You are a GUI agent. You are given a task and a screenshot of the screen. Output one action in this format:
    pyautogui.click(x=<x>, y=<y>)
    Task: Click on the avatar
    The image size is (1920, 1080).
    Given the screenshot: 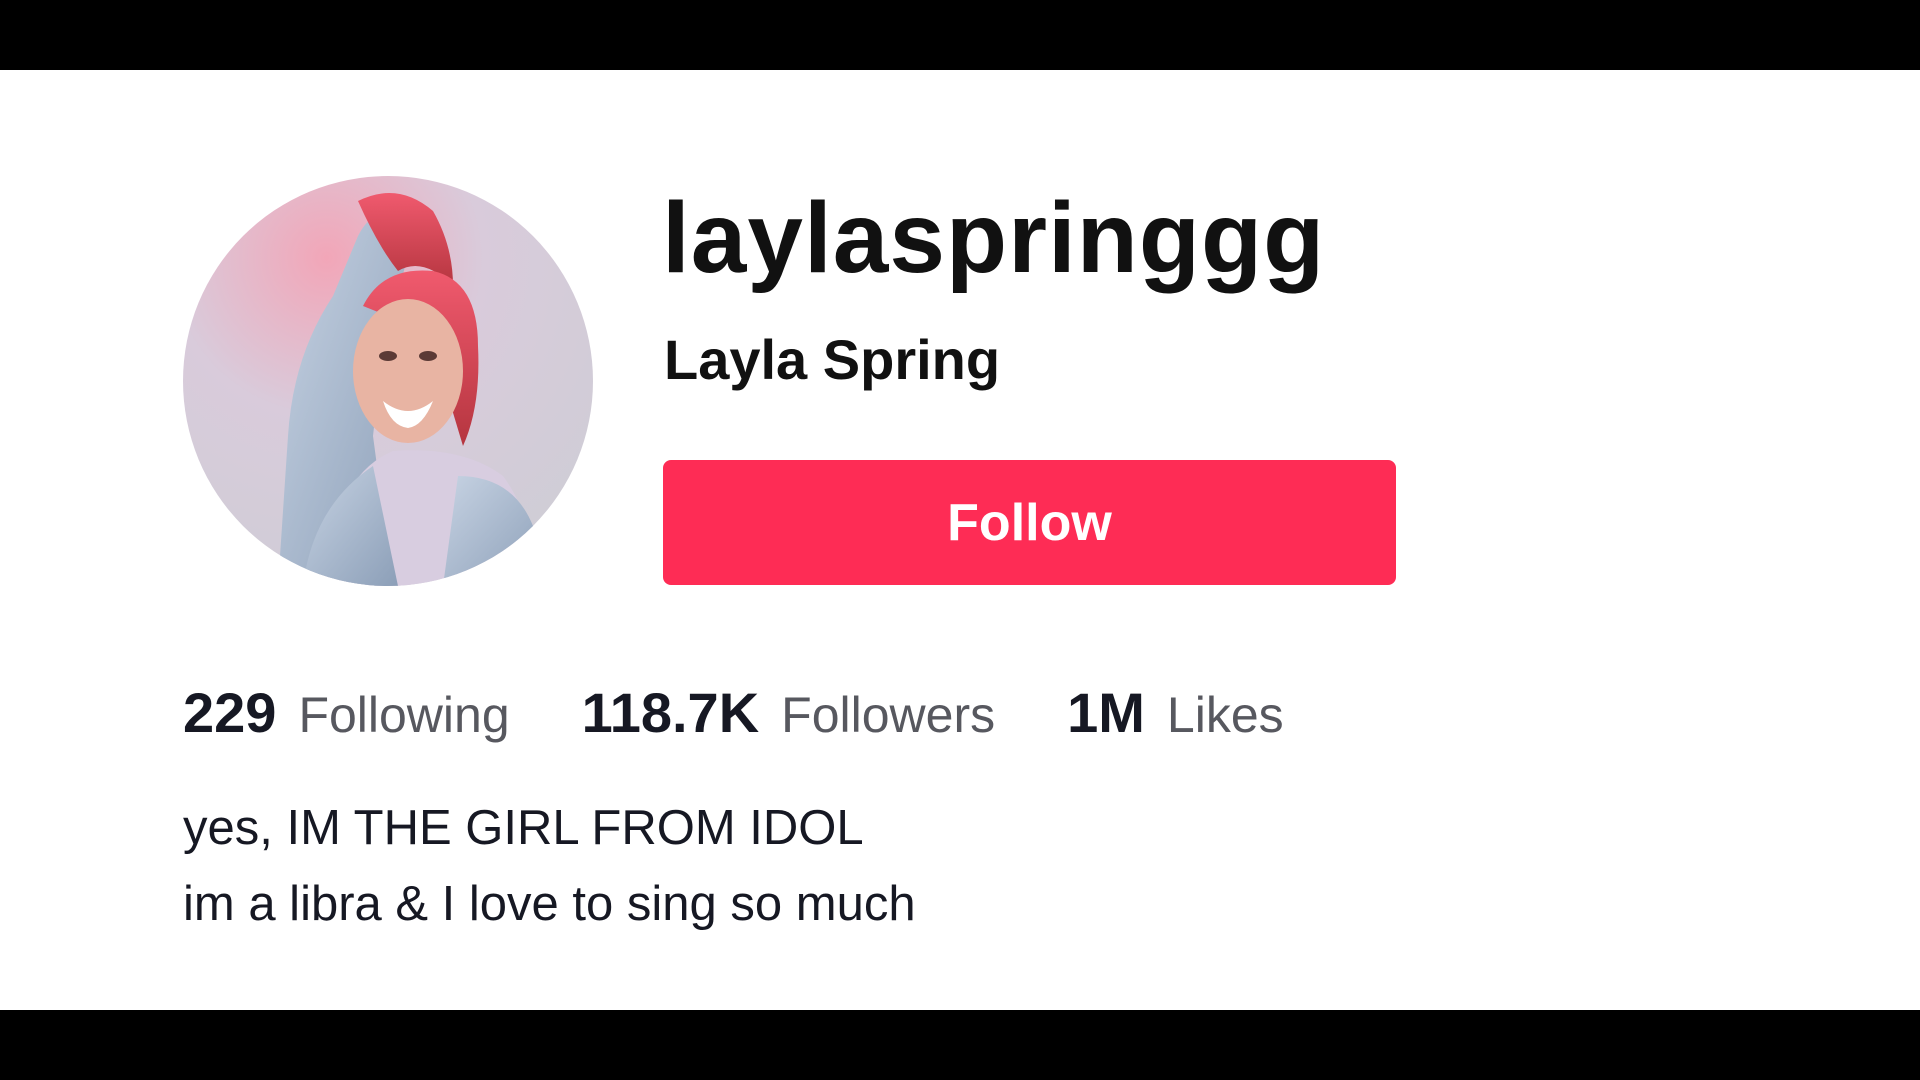 What is the action you would take?
    pyautogui.click(x=388, y=381)
    